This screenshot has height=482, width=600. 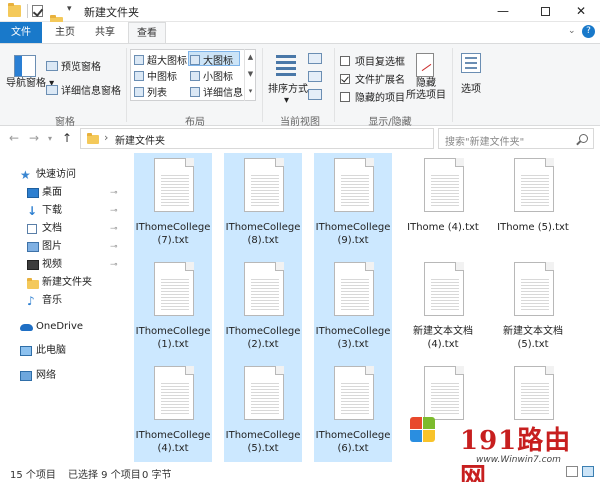 What do you see at coordinates (516, 138) in the screenshot?
I see `search-input: 搜索"新建文件夹"` at bounding box center [516, 138].